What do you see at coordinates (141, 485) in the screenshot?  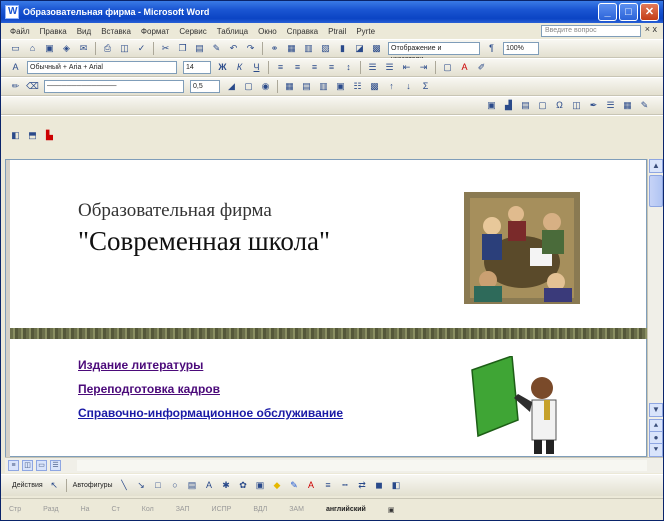 I see `arrow-icon: ↘` at bounding box center [141, 485].